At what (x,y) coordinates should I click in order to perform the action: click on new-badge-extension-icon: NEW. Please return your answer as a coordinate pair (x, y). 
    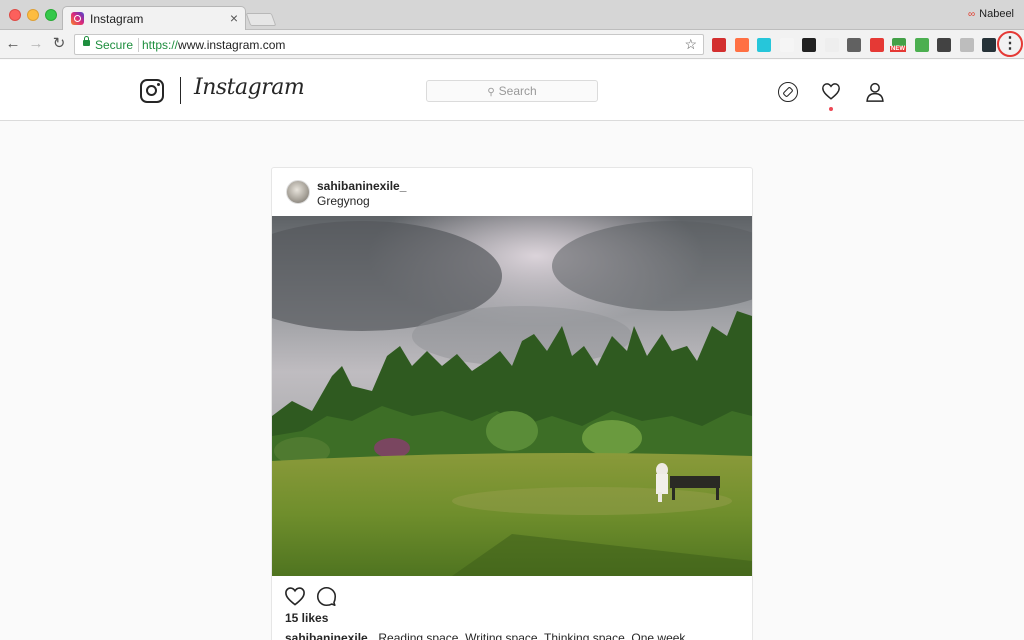
    Looking at the image, I should click on (898, 45).